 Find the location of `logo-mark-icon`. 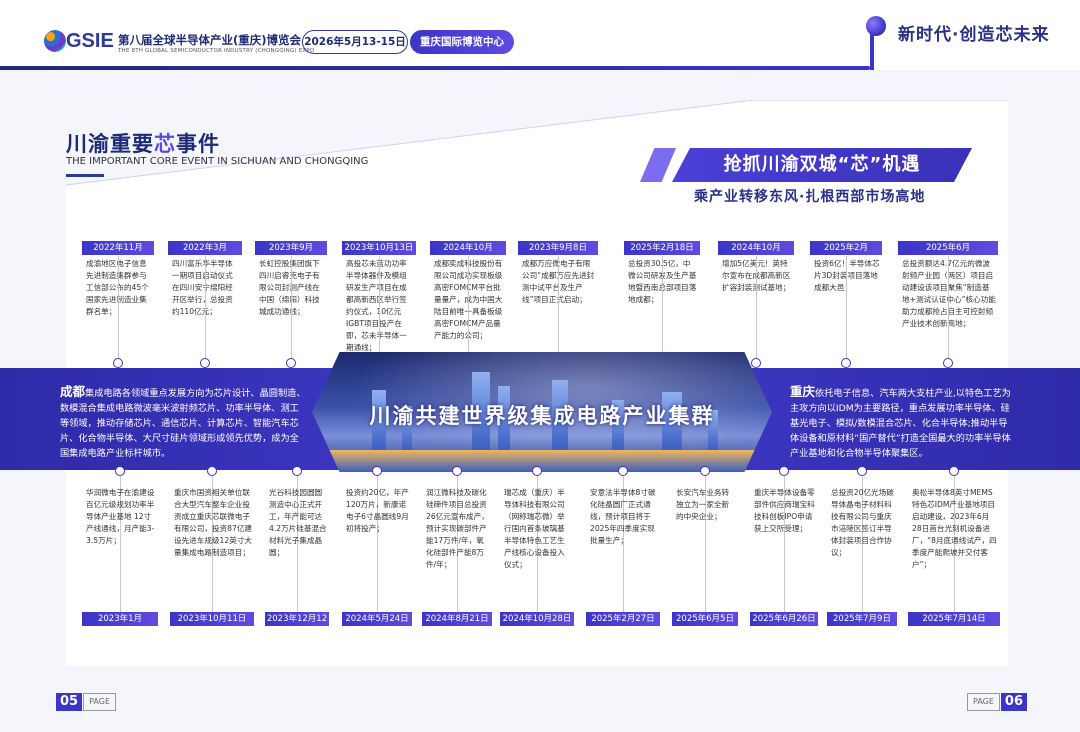

logo-mark-icon is located at coordinates (55, 41).